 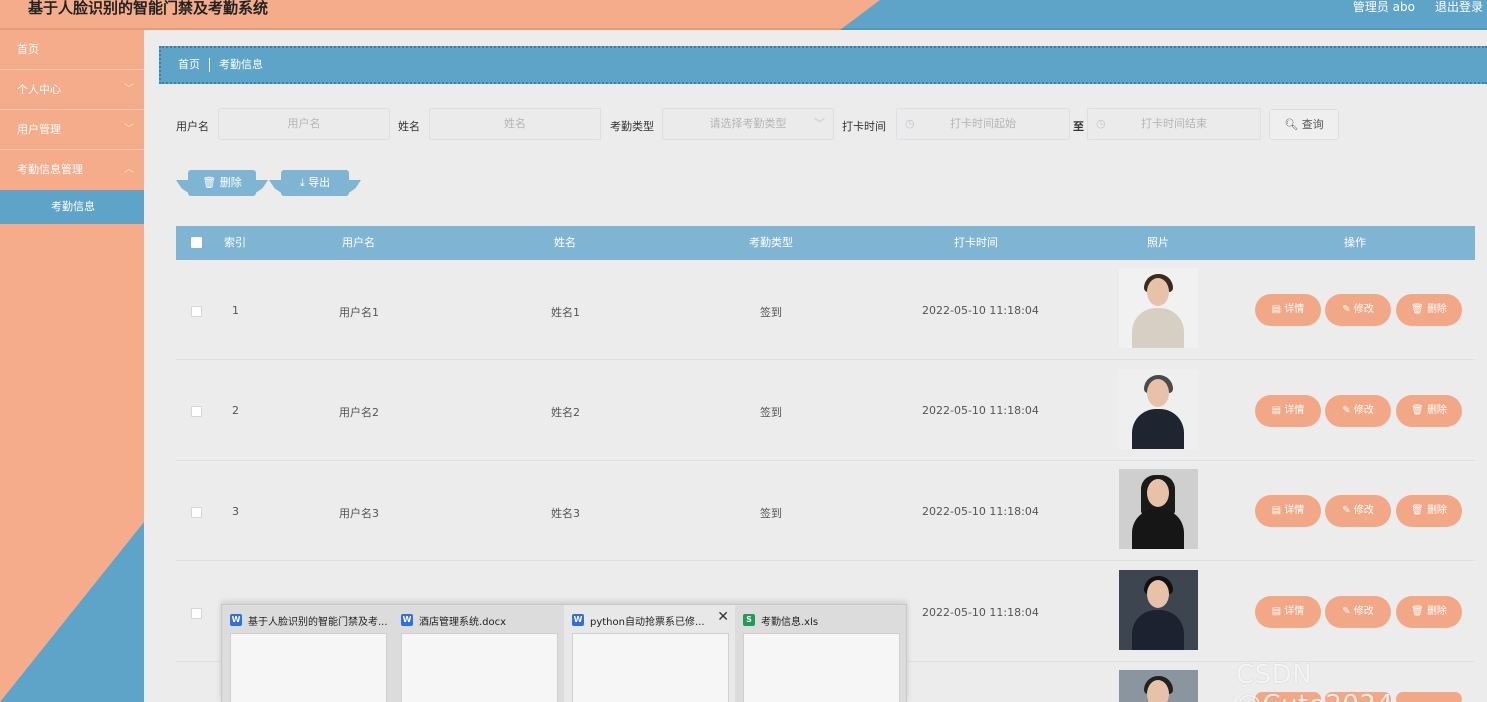 I want to click on sidebar-item-attendance-management: 考勤信息管理 ︿, so click(x=72, y=170).